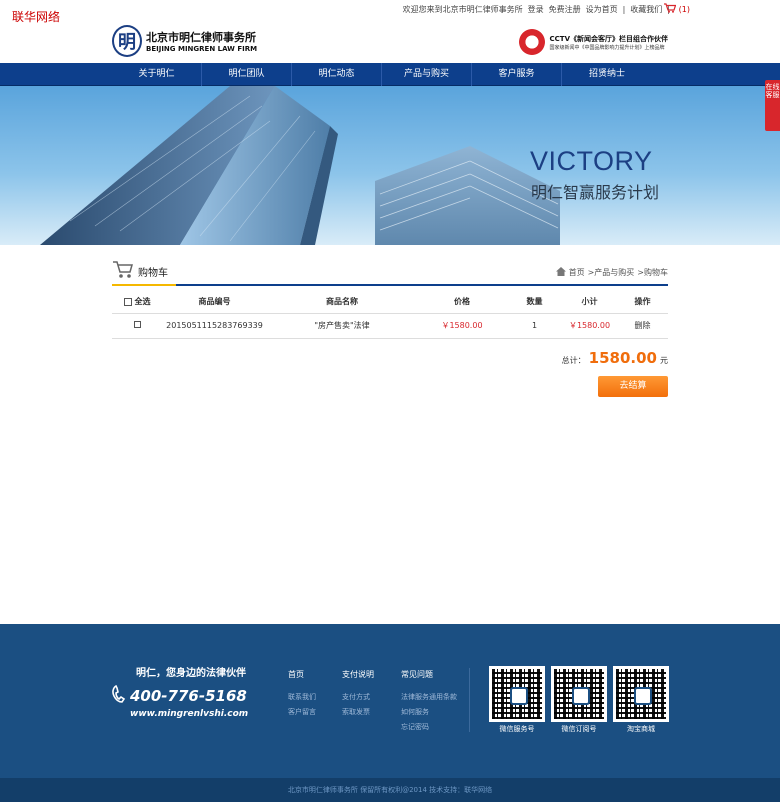 This screenshot has width=780, height=802. Describe the element at coordinates (462, 9) in the screenshot. I see `welcome-text: 欢迎您来到北京市明仁律师事务所` at that location.